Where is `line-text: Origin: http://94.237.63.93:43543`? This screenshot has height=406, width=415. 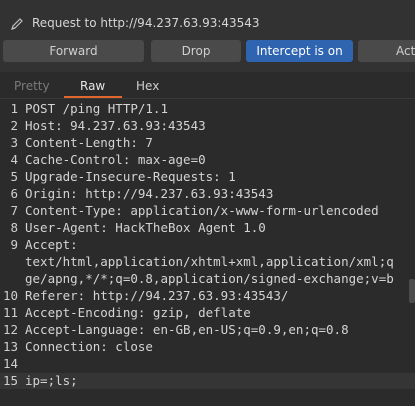
line-text: Origin: http://94.237.63.93:43543 is located at coordinates (149, 193).